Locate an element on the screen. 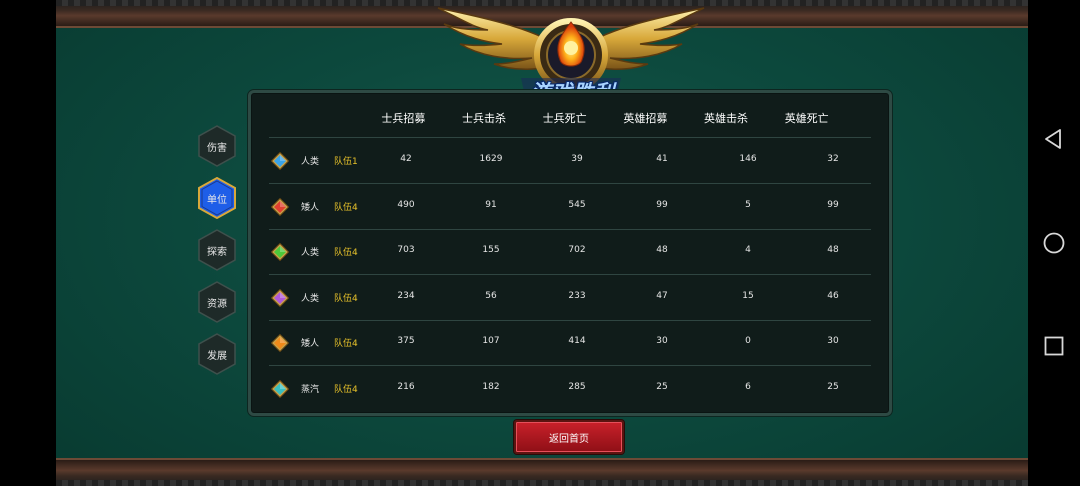 Image resolution: width=1080 pixels, height=486 pixels. stat-cell: 4 is located at coordinates (748, 250).